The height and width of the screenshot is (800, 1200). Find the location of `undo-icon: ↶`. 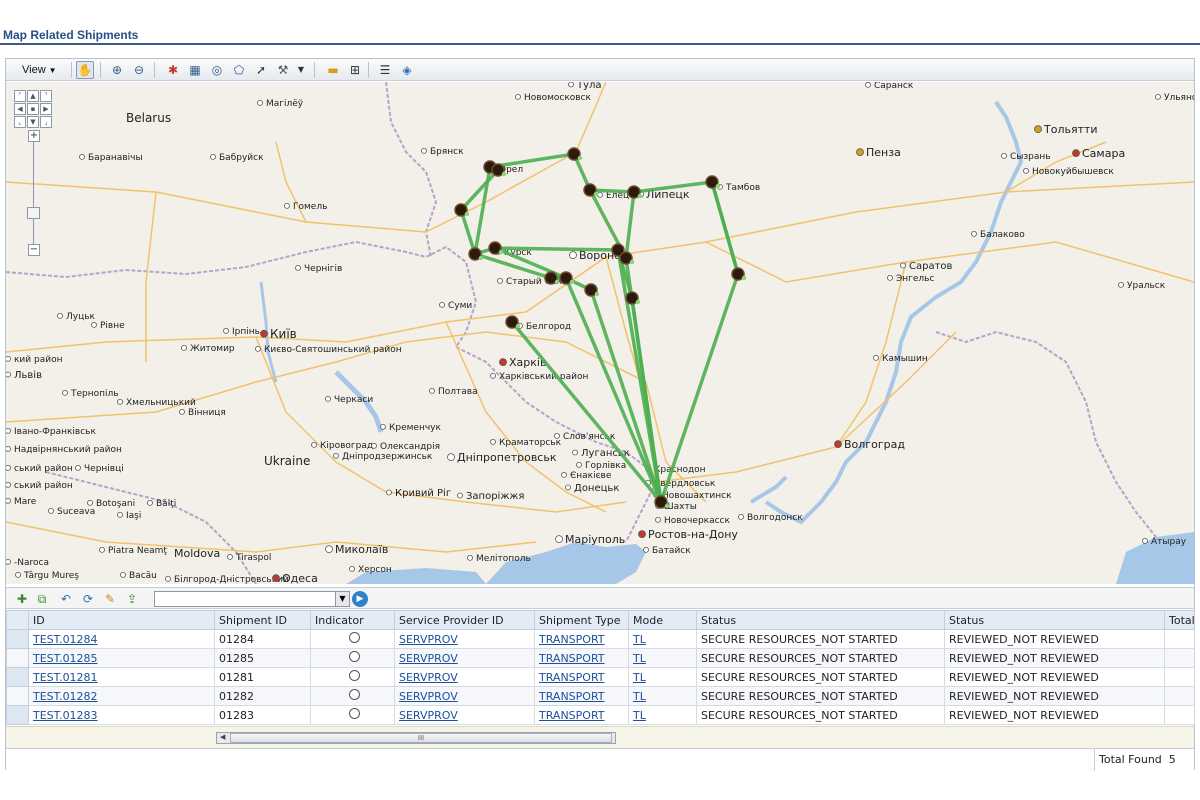

undo-icon: ↶ is located at coordinates (66, 599).